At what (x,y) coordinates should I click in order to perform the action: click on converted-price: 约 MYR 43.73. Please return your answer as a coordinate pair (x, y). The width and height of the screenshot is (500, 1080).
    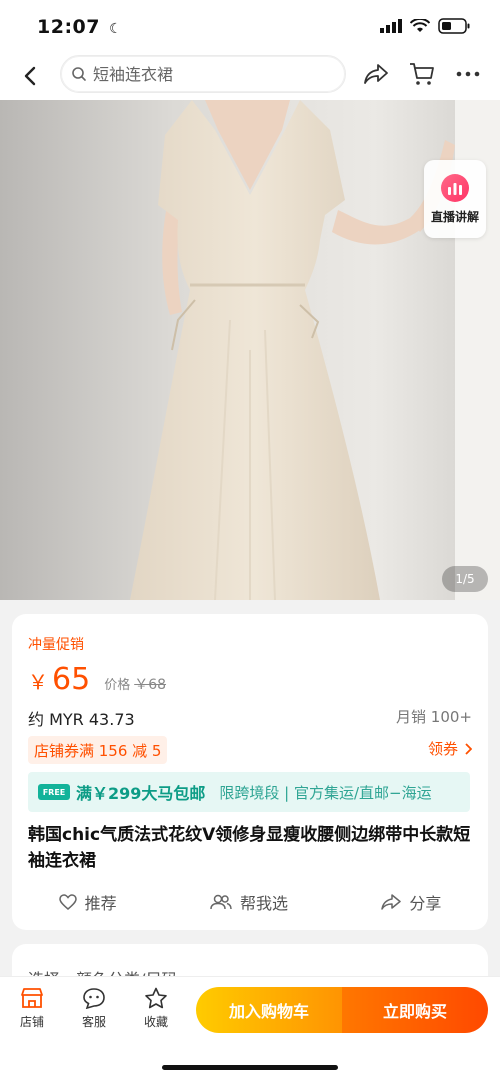
    Looking at the image, I should click on (81, 719).